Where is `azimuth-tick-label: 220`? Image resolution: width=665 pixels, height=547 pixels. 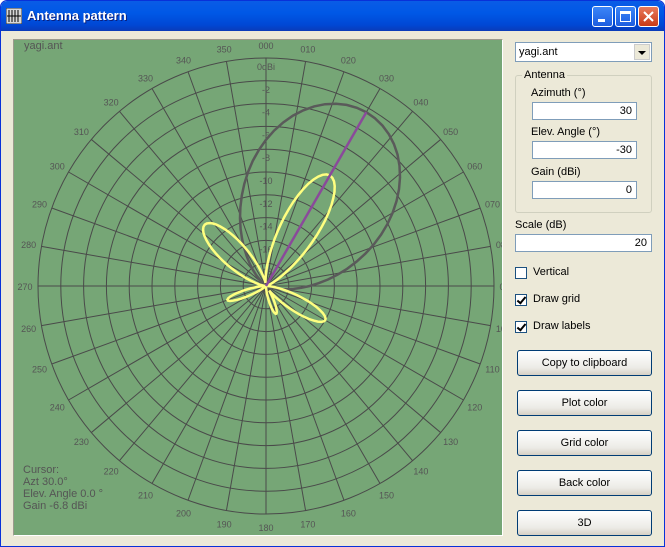 azimuth-tick-label: 220 is located at coordinates (111, 472).